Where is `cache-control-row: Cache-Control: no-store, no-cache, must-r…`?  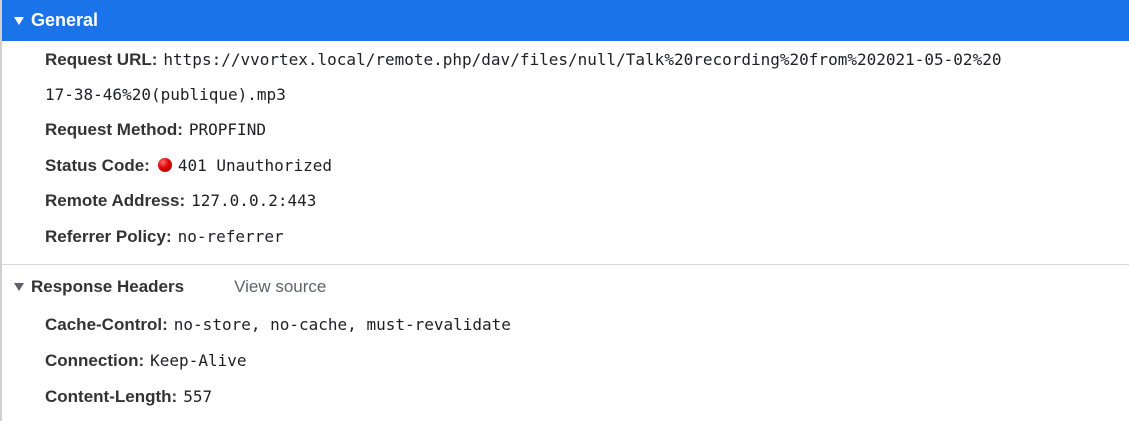
cache-control-row: Cache-Control: no-store, no-cache, must-r… is located at coordinates (278, 325).